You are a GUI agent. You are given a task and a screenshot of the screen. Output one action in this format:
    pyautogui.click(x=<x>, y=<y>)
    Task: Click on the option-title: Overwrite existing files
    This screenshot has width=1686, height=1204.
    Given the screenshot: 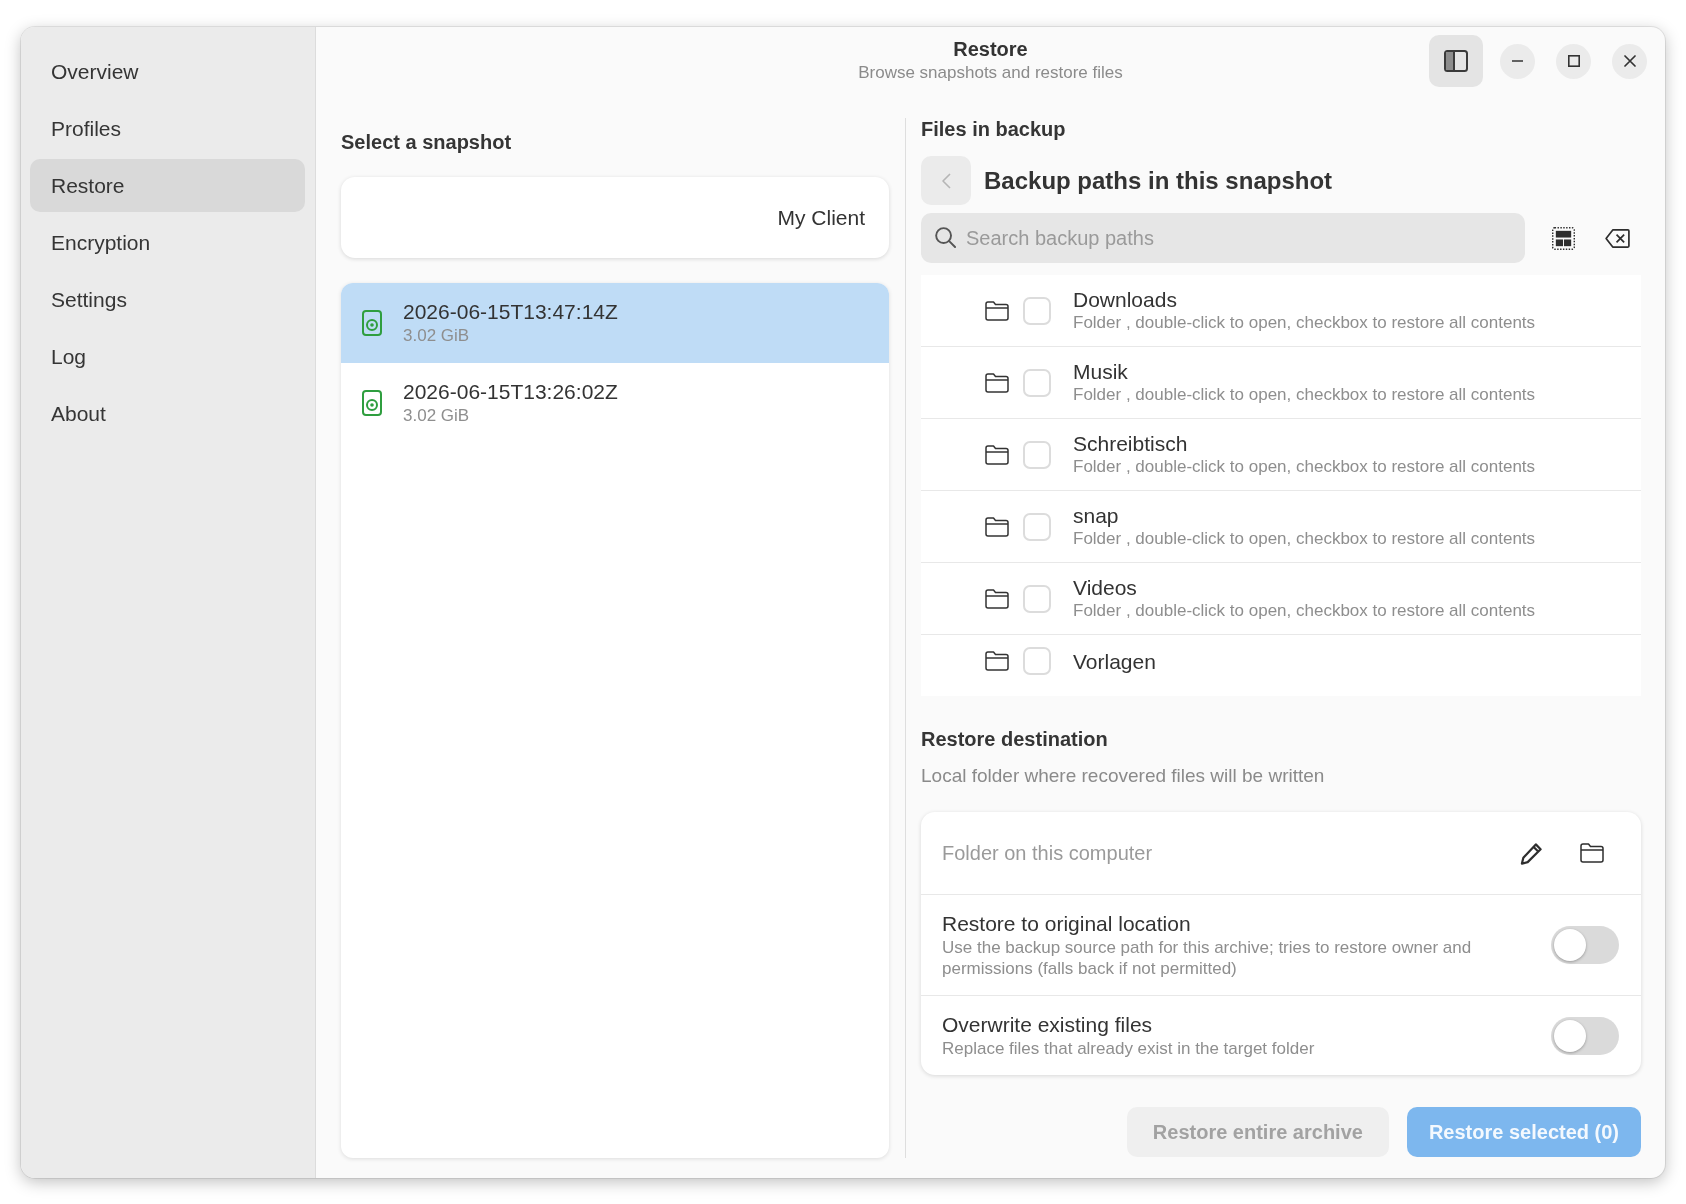 What is the action you would take?
    pyautogui.click(x=1048, y=1025)
    